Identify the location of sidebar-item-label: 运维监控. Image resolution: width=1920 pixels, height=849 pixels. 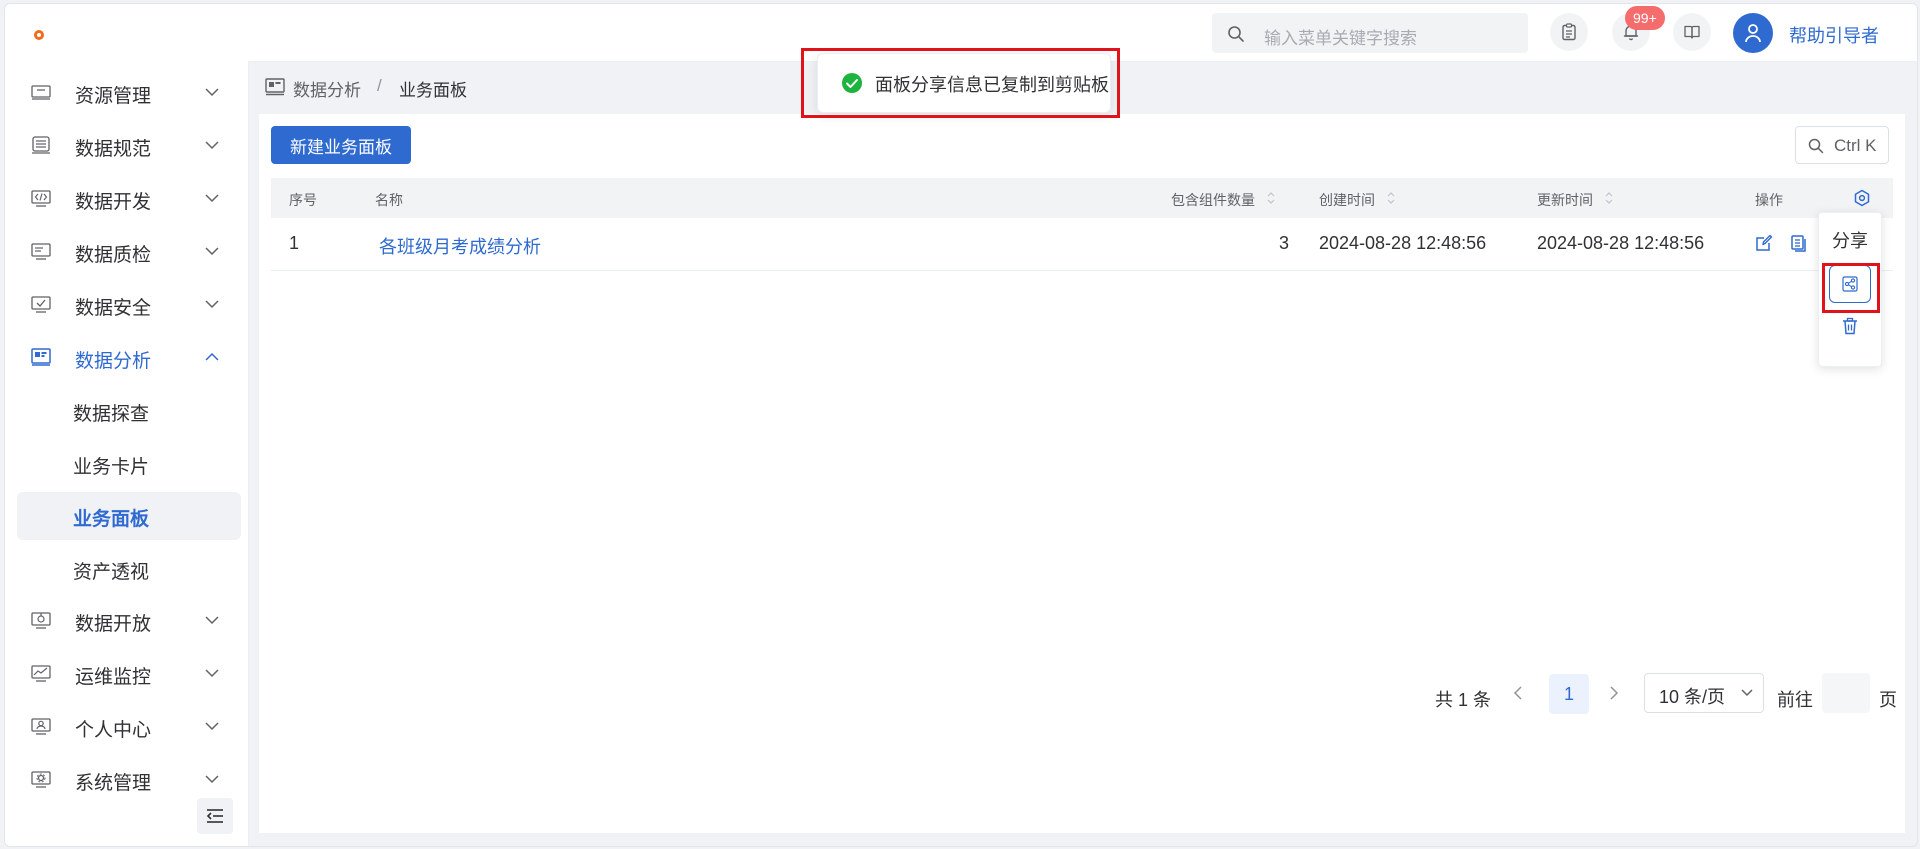
(113, 677).